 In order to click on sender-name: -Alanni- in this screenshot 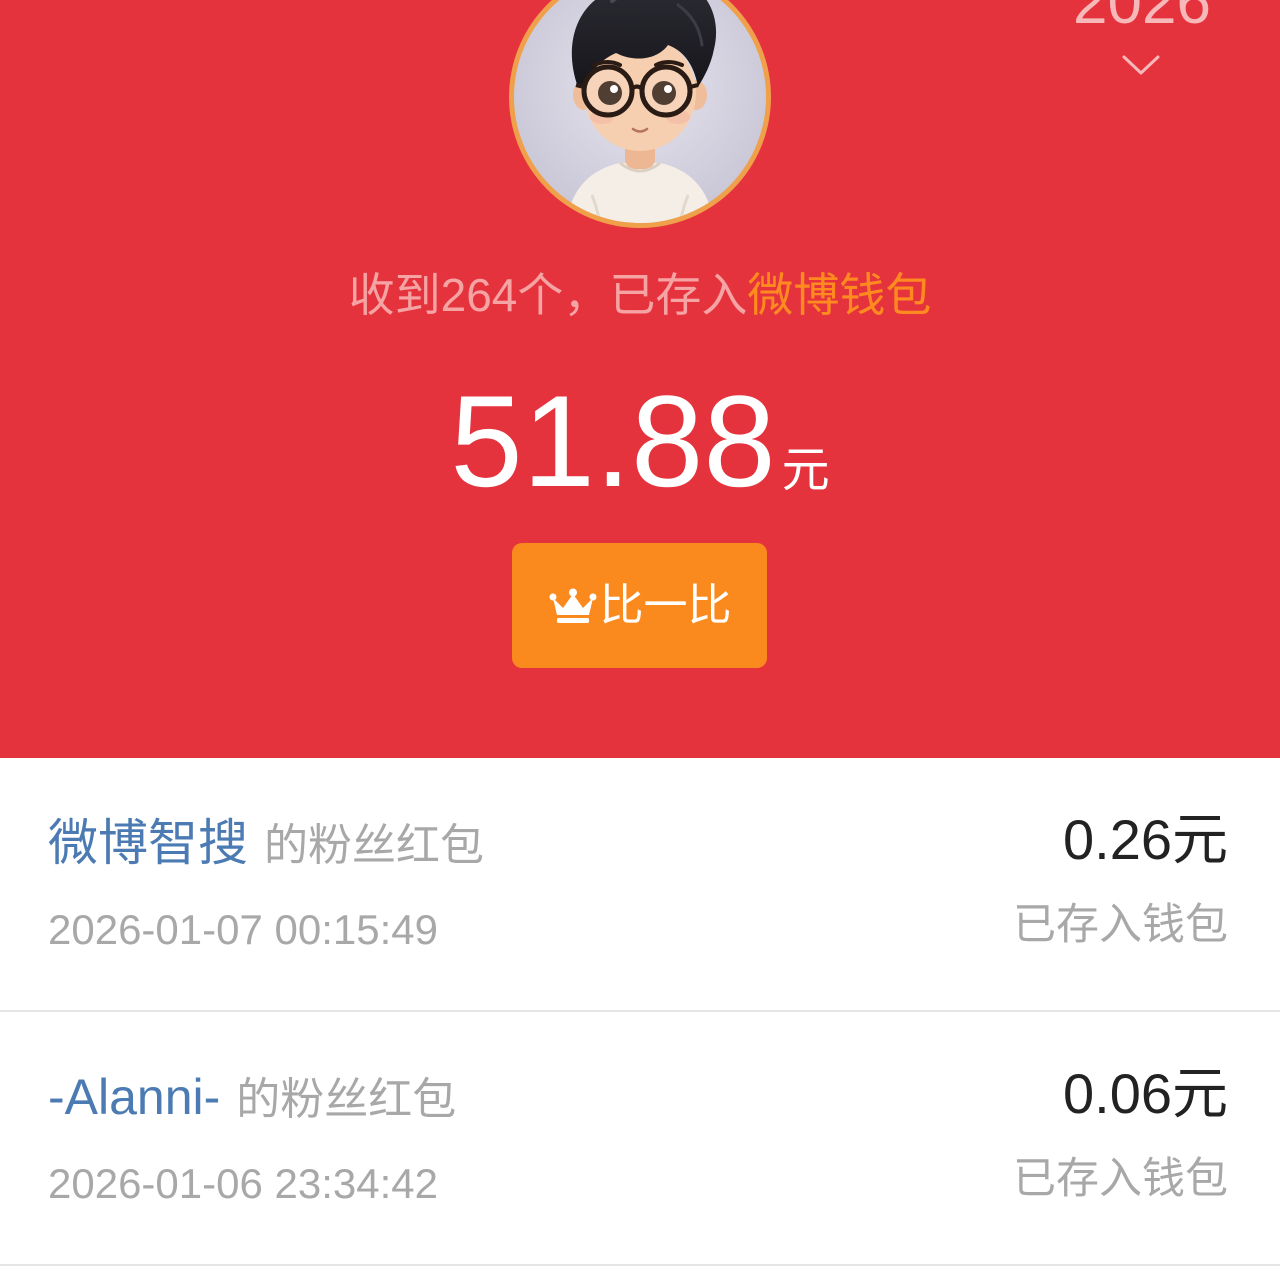, I will do `click(134, 1097)`.